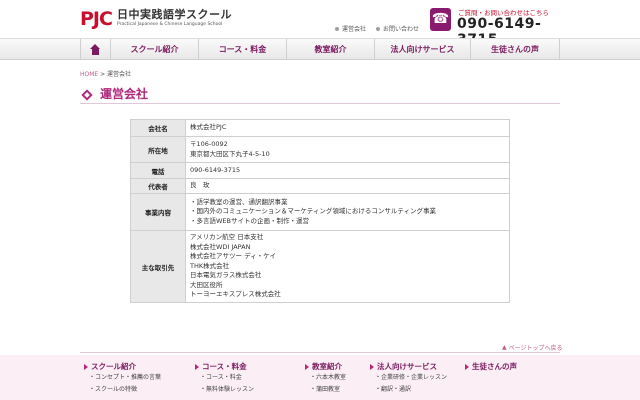 The image size is (640, 400). I want to click on footer-link: ・六本木教室, so click(328, 378).